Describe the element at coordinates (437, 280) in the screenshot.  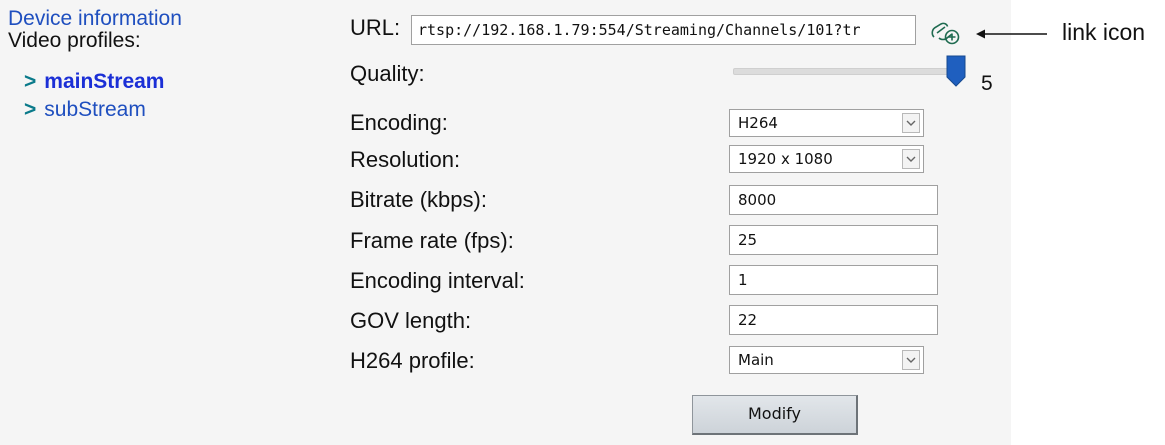
I see `encoding-interval-label: Encoding interval:` at that location.